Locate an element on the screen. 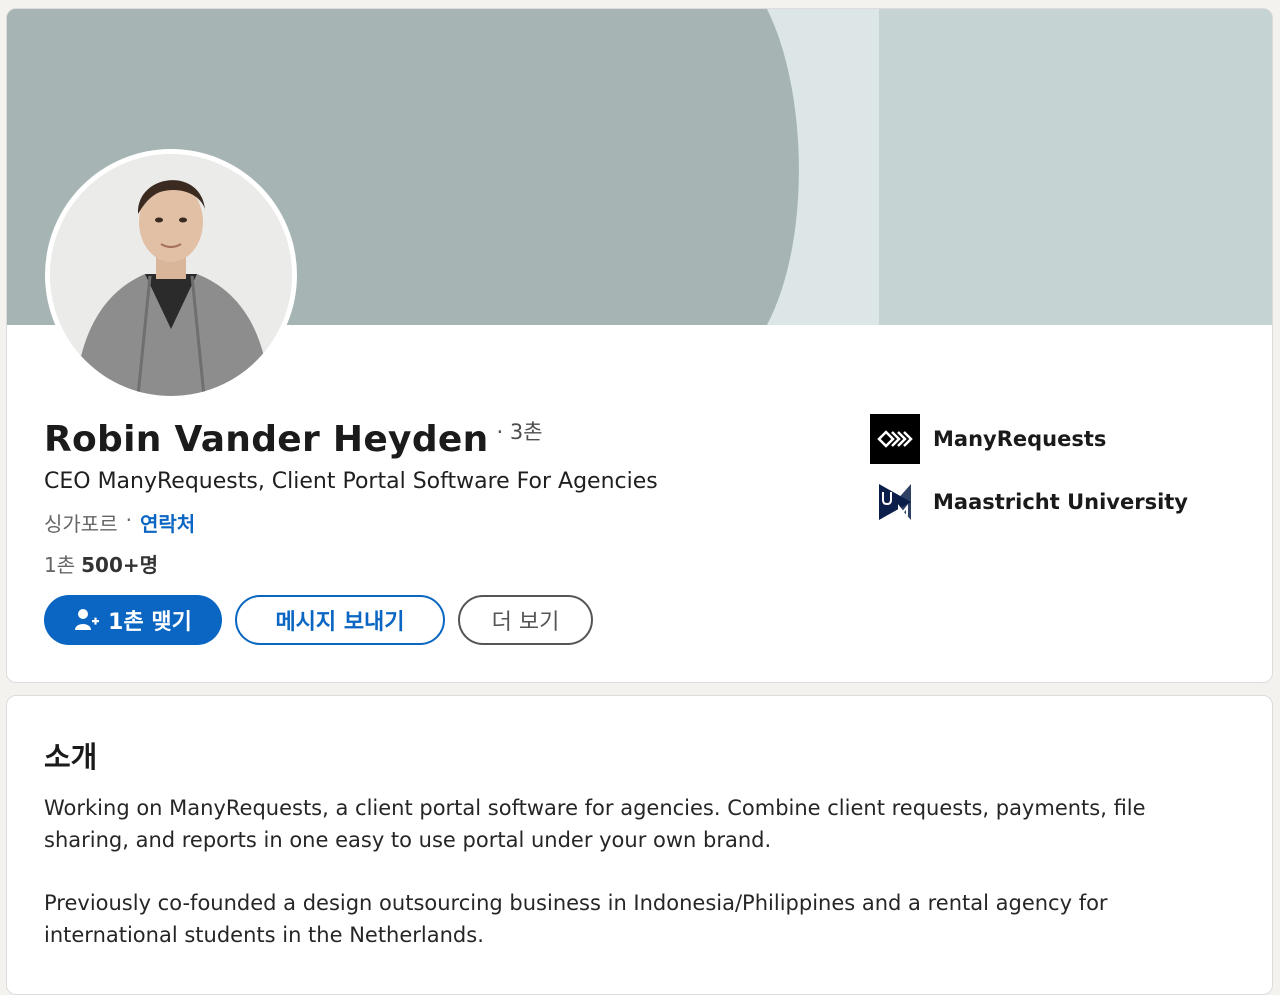 The width and height of the screenshot is (1280, 995). profile-actions: 1촌 맺기 메시지 보내기 더 보기 is located at coordinates (318, 620).